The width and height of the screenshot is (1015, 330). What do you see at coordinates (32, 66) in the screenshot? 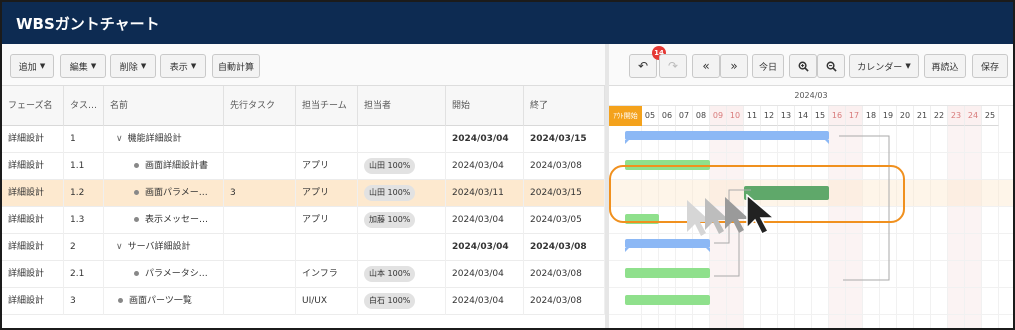
I see `add-button: 追加 ▼` at bounding box center [32, 66].